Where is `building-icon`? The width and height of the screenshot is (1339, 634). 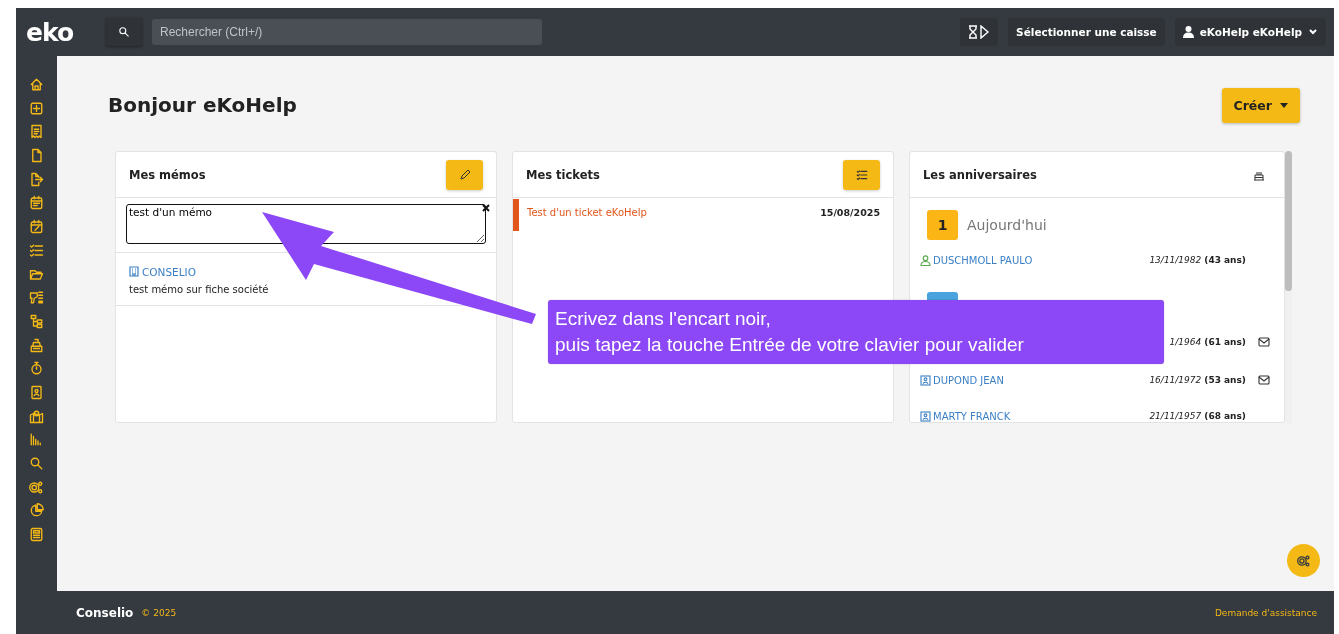
building-icon is located at coordinates (134, 271).